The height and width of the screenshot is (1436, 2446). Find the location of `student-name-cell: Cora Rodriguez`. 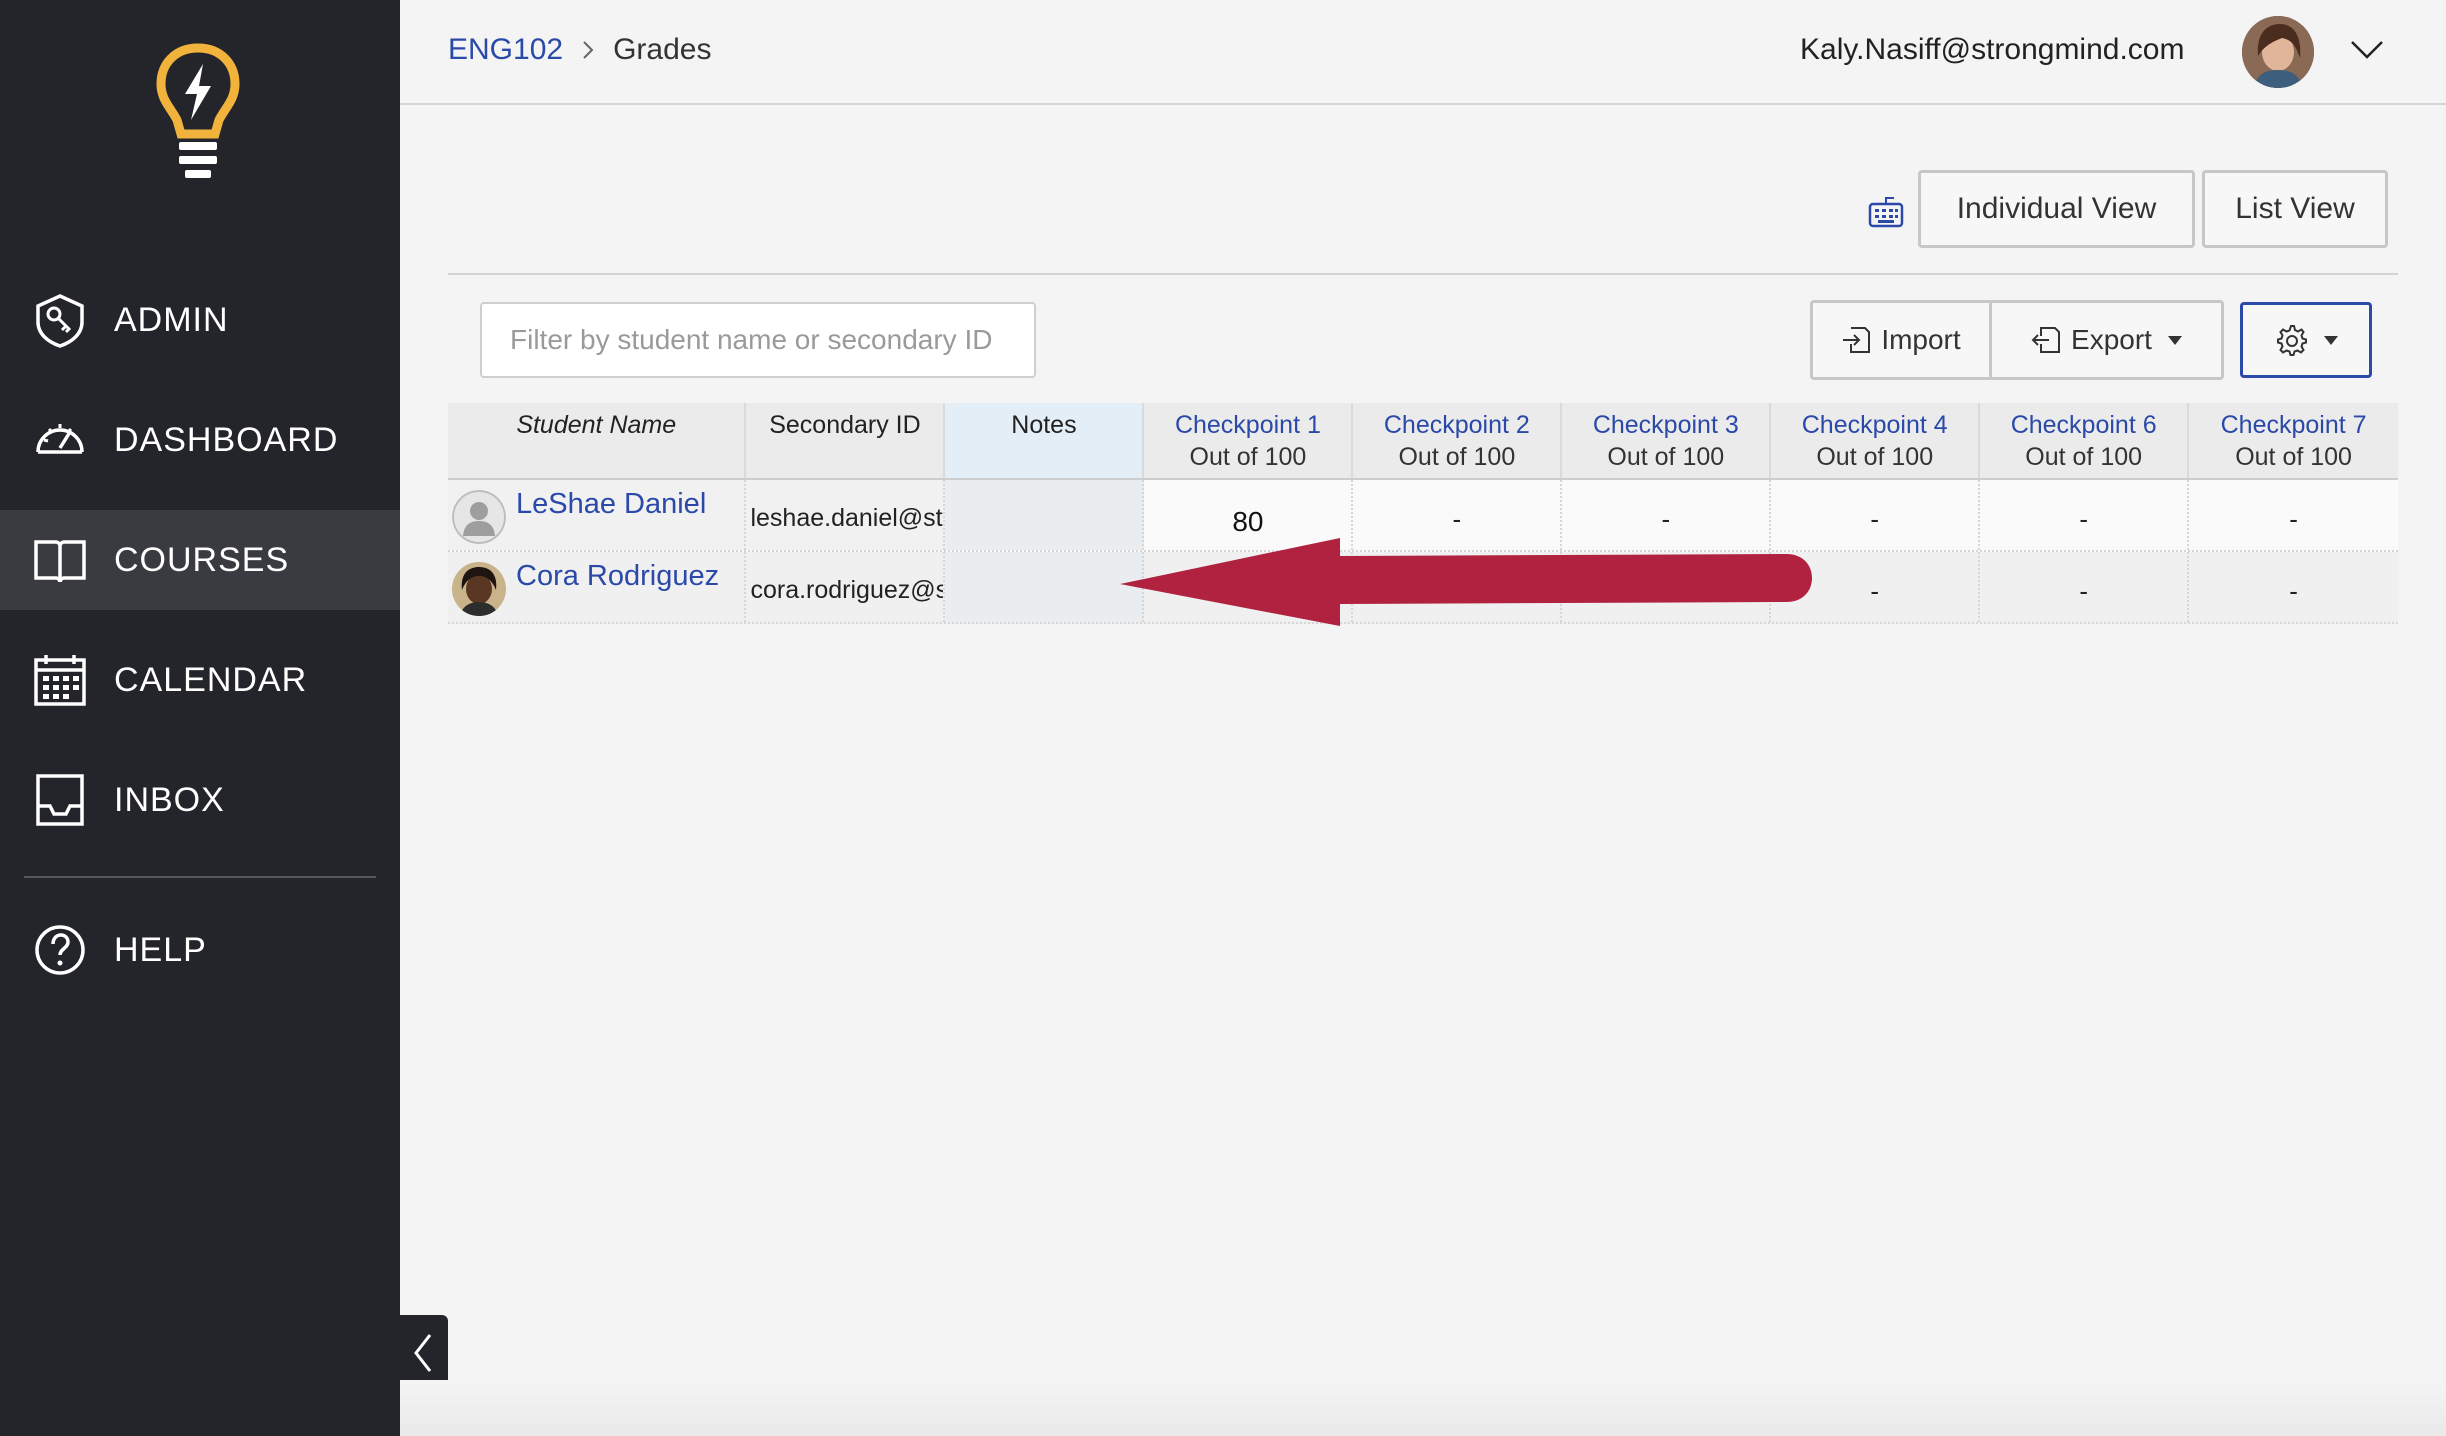

student-name-cell: Cora Rodriguez is located at coordinates (597, 587).